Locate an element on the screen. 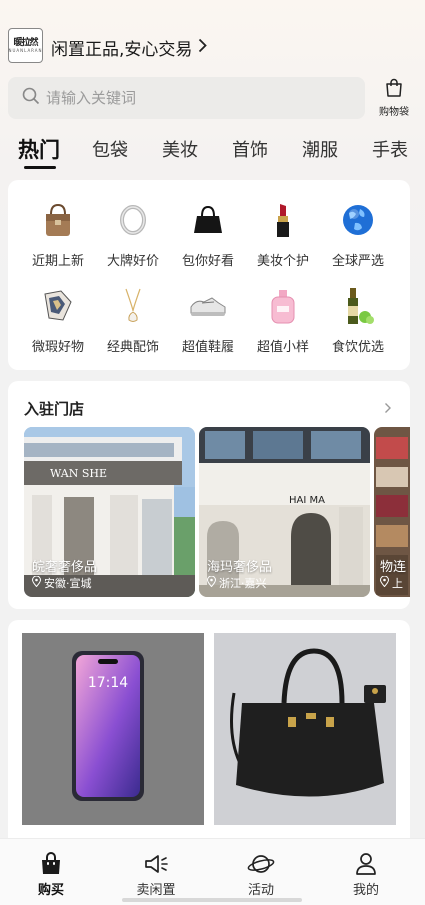 The width and height of the screenshot is (425, 905). nav-activity: 活动 is located at coordinates (261, 874).